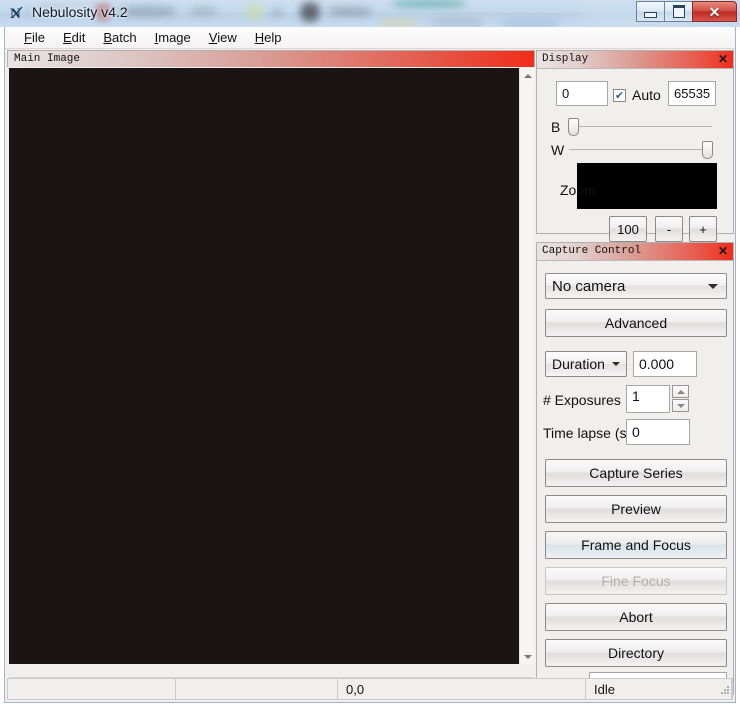 This screenshot has width=740, height=710. I want to click on window-controls: ✕, so click(686, 12).